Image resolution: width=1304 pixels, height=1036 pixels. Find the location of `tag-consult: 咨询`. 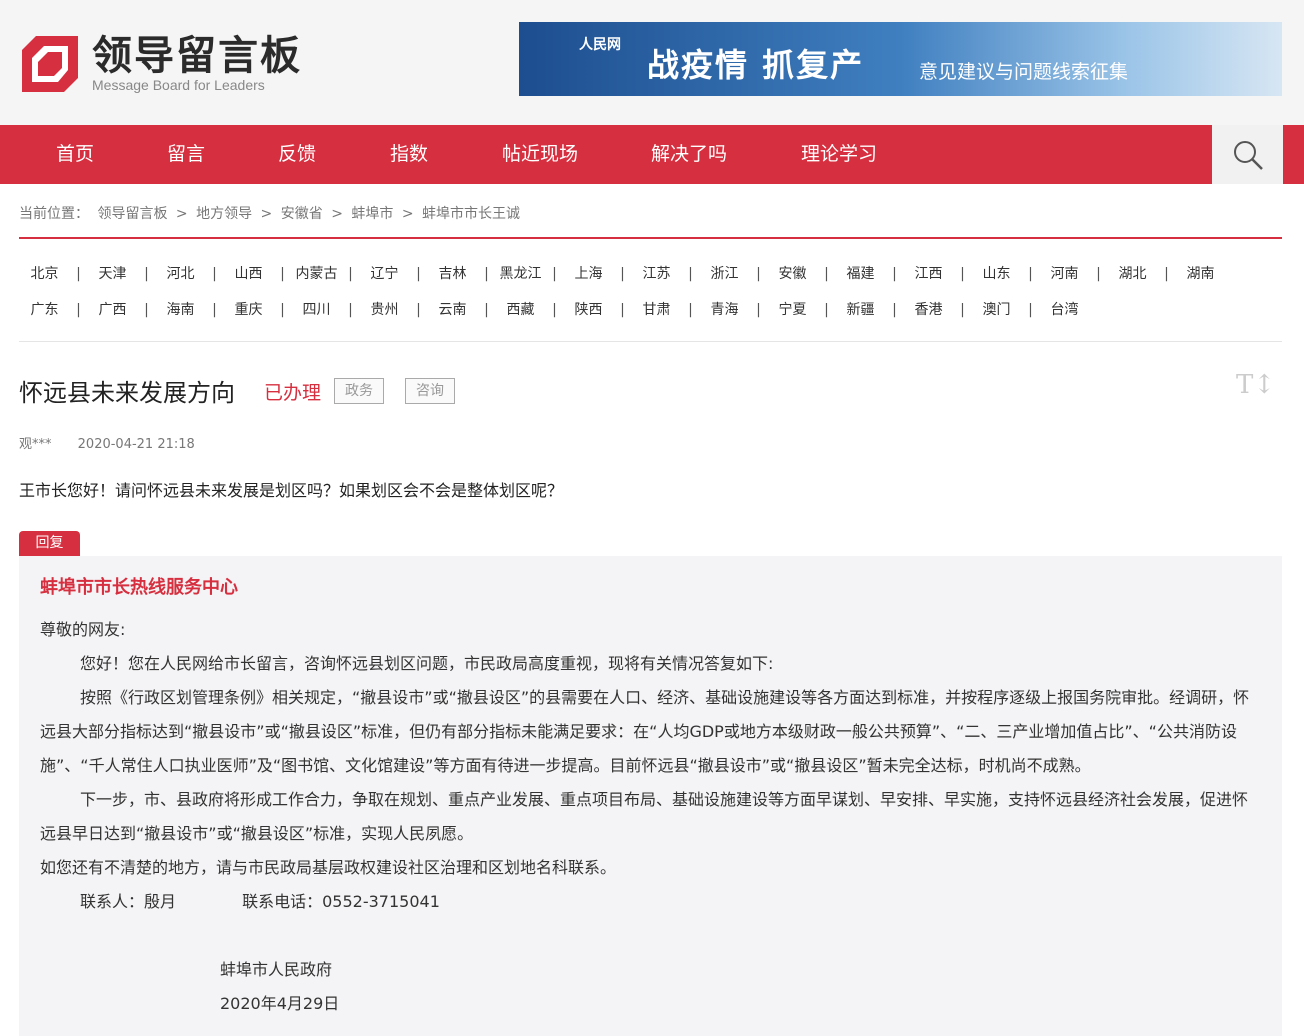

tag-consult: 咨询 is located at coordinates (430, 391).